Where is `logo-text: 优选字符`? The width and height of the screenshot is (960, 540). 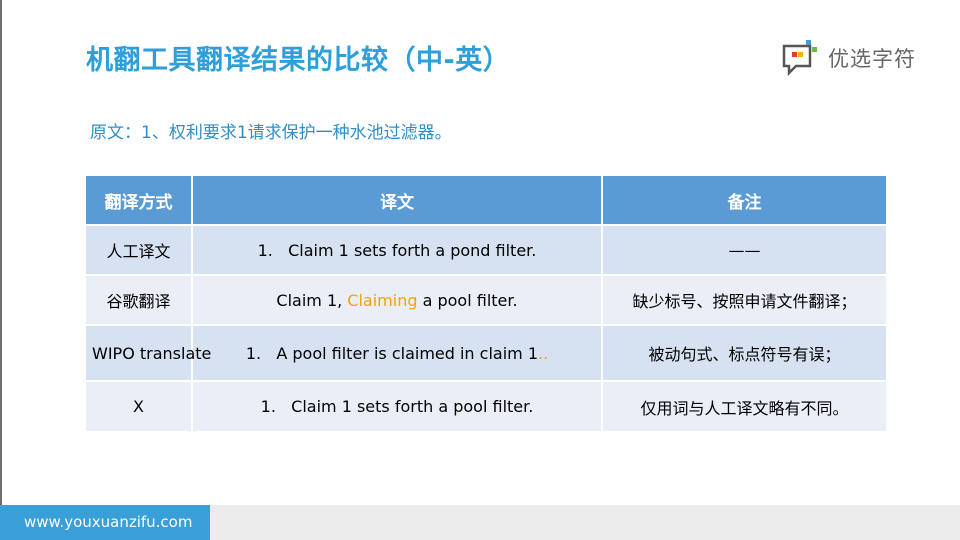 logo-text: 优选字符 is located at coordinates (872, 59).